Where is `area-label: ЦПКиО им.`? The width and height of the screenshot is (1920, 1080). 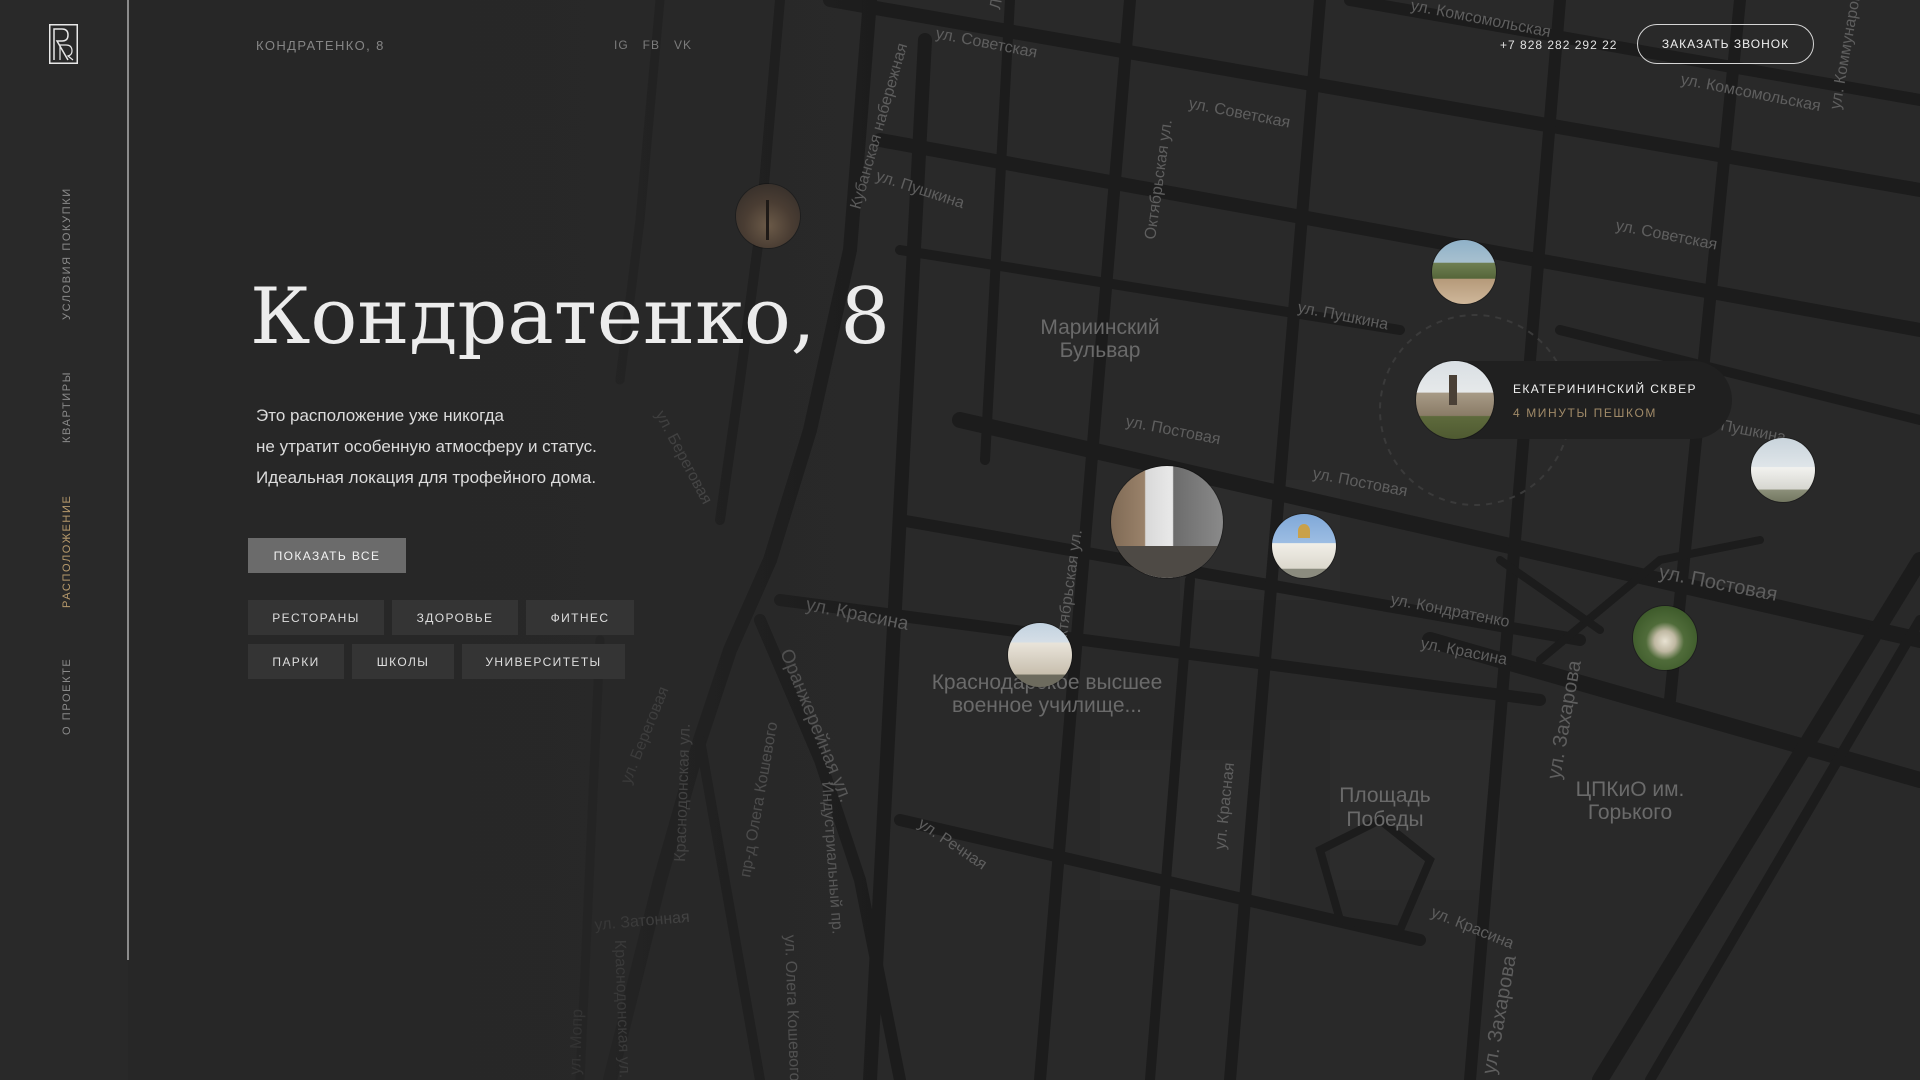 area-label: ЦПКиО им. is located at coordinates (1630, 789).